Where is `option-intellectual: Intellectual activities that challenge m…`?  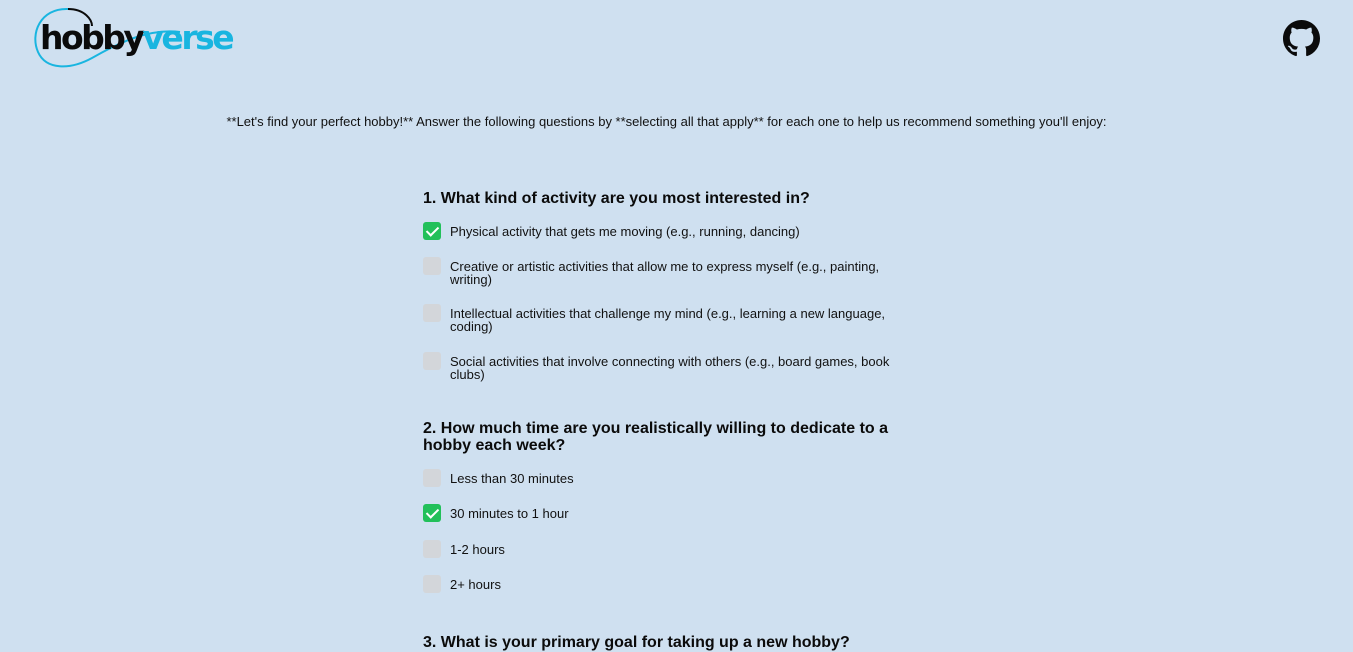
option-intellectual: Intellectual activities that challenge m… is located at coordinates (673, 318).